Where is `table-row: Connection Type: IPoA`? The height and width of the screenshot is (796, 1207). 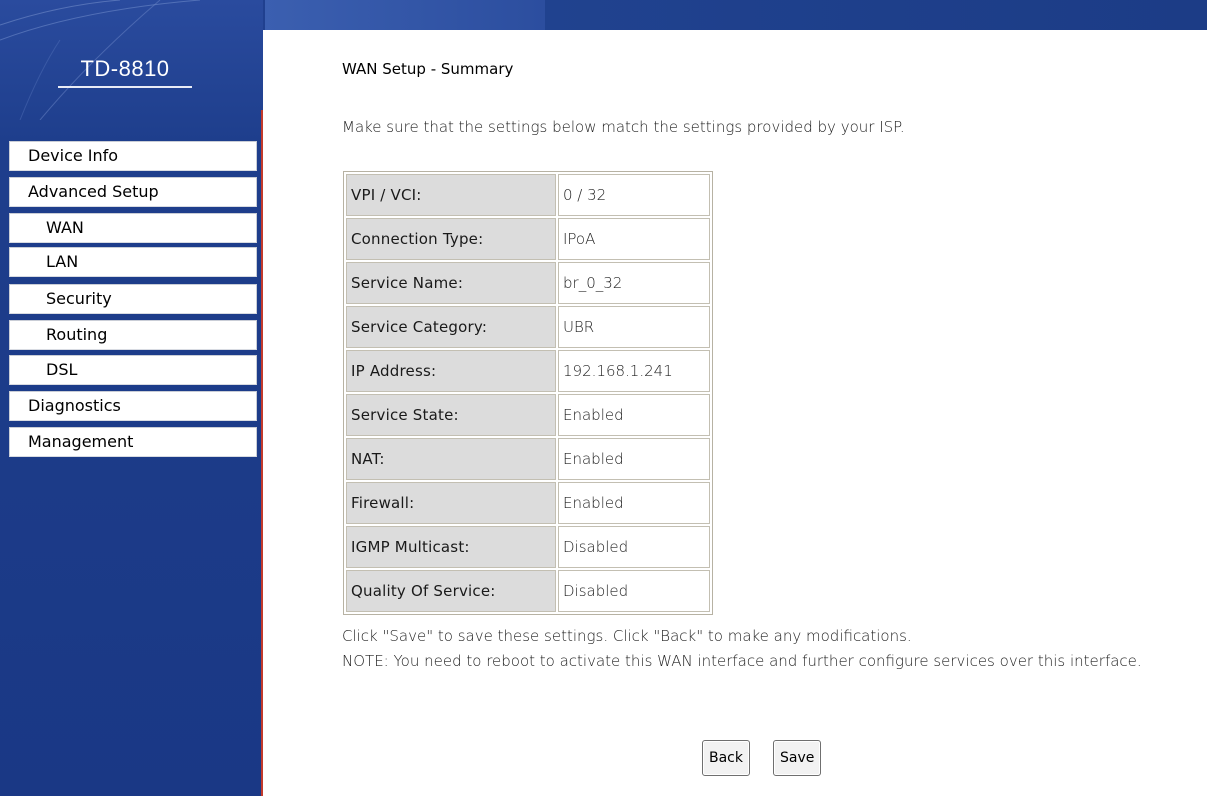
table-row: Connection Type: IPoA is located at coordinates (528, 239).